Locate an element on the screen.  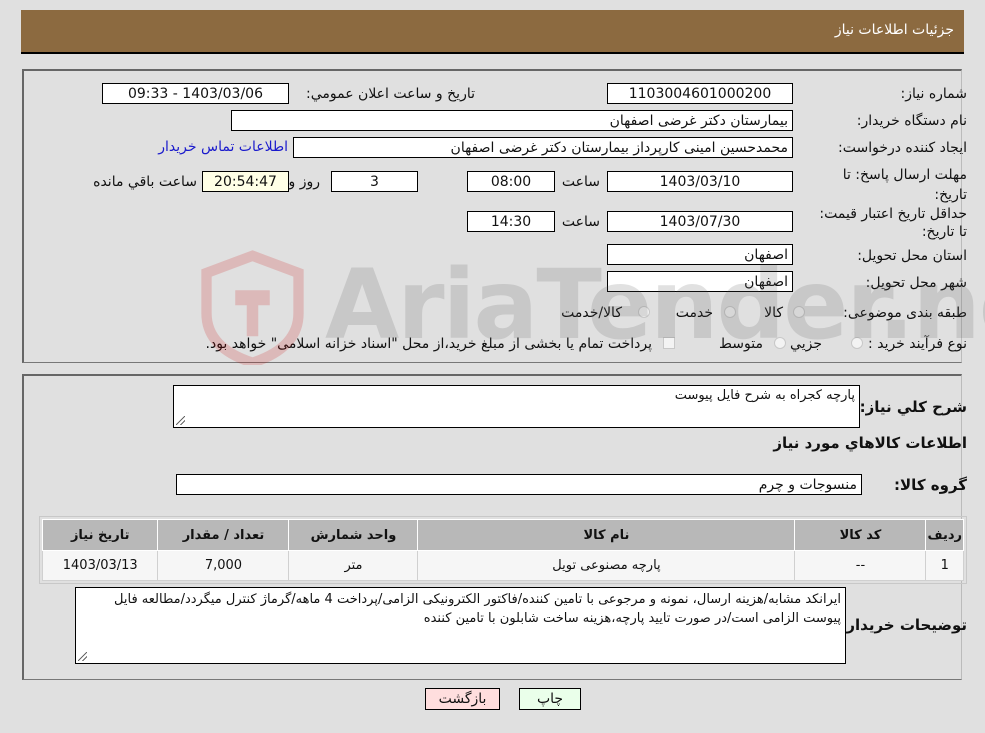
reply-time-field: 08:00 is located at coordinates (511, 181).